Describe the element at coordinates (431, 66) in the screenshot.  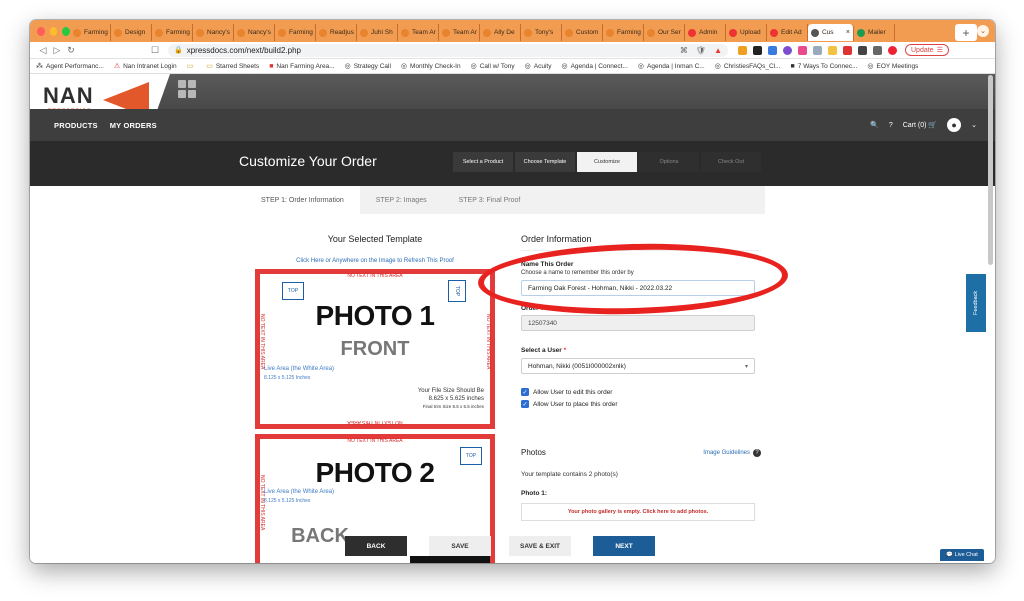
I see `bookmark-item: ◎ Monthly Check-In` at that location.